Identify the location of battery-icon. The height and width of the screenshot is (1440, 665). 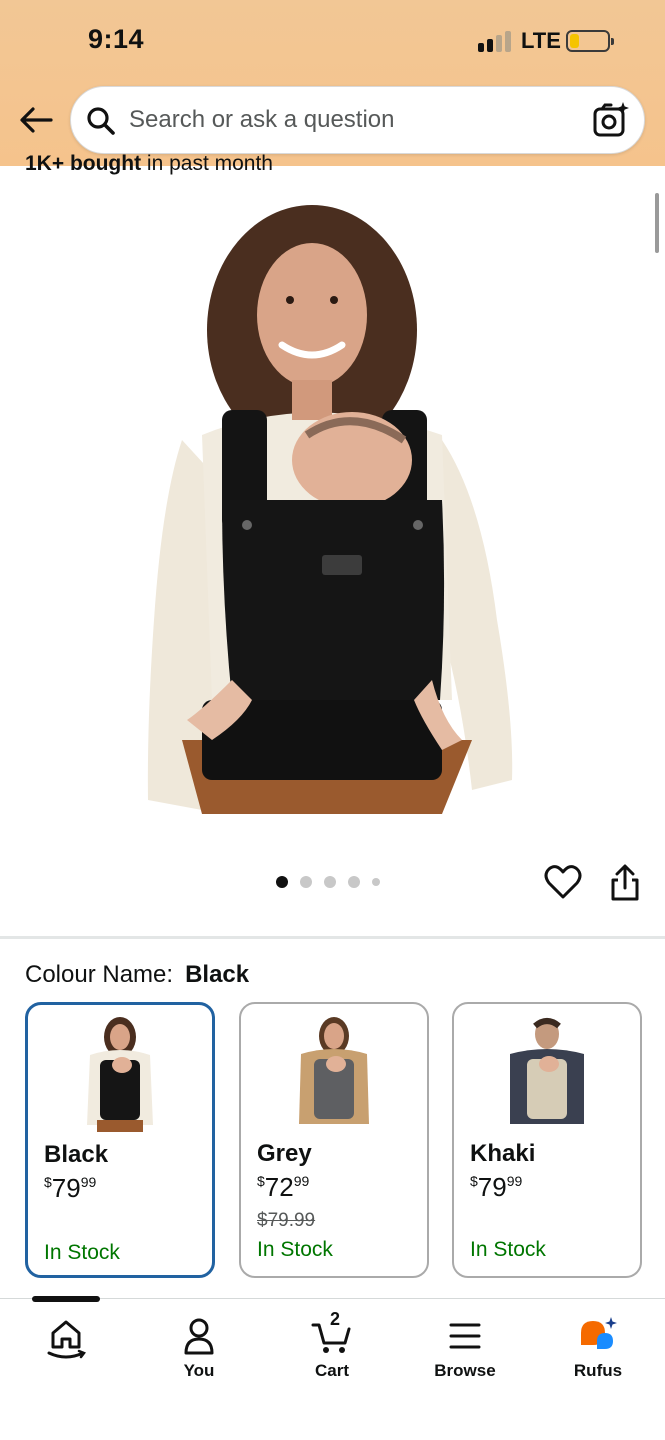
(590, 41).